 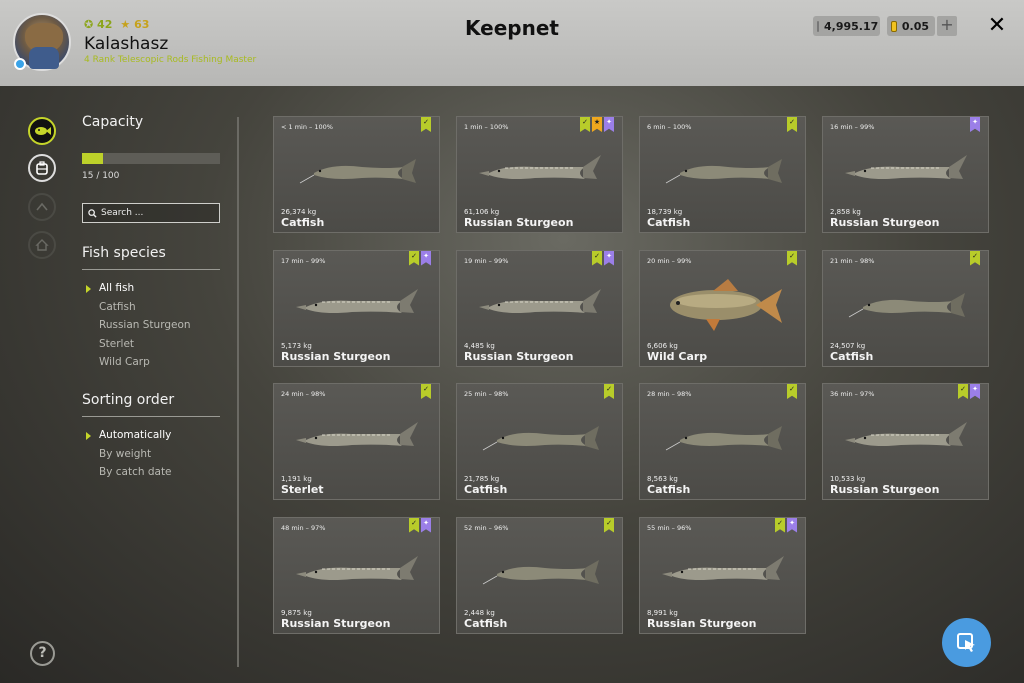 I want to click on fish-card: 25 min – 98% ✓ 21,785 kg Catfish, so click(x=539, y=441).